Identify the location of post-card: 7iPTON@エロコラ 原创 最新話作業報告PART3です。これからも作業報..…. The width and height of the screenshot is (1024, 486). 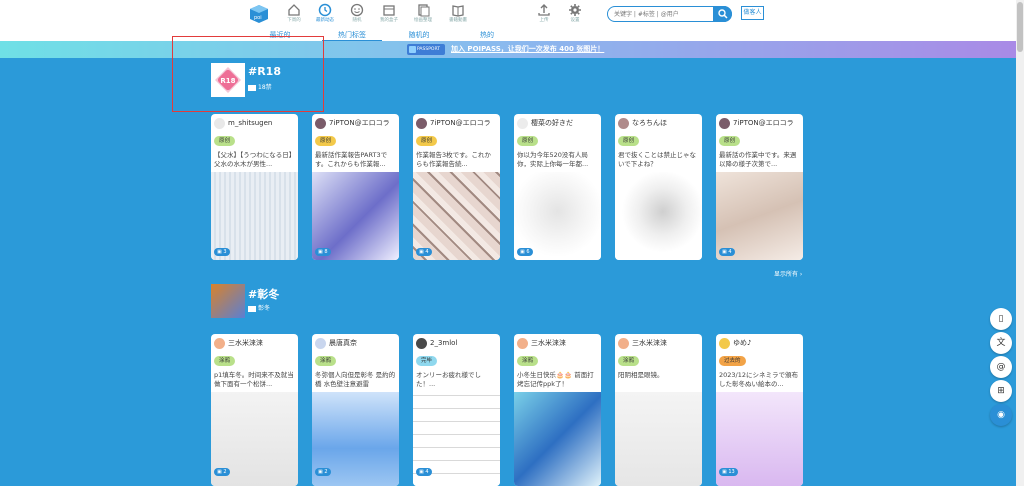
(355, 187).